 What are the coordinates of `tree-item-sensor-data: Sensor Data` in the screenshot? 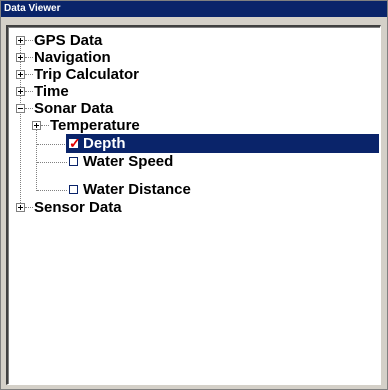 It's located at (193, 207).